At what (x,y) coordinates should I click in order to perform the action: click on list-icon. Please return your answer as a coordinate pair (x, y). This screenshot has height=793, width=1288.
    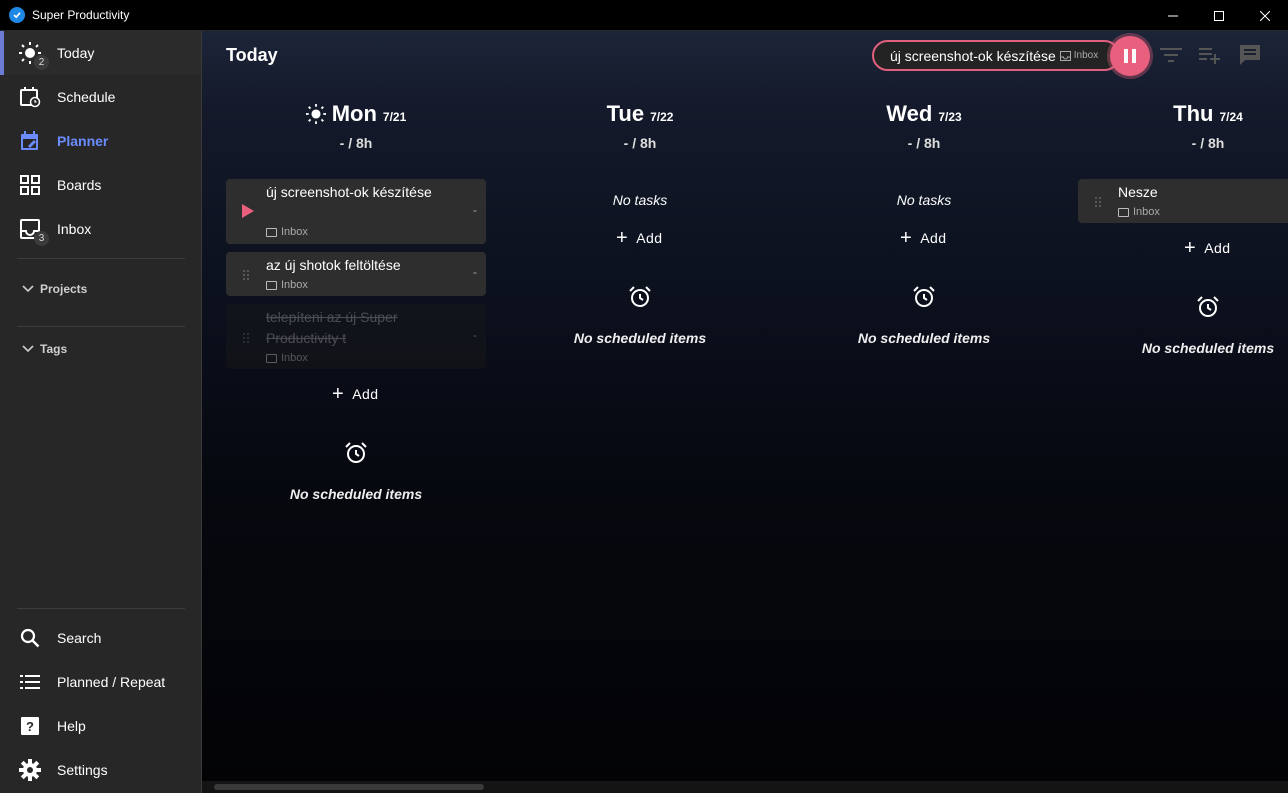
    Looking at the image, I should click on (30, 682).